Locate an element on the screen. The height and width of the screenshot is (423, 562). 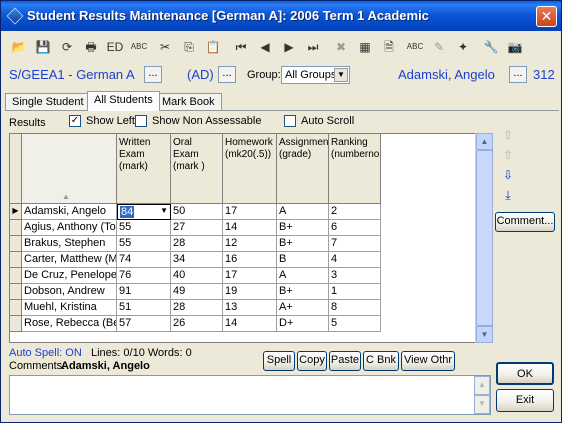
show-left-checkbox: ✓ is located at coordinates (75, 121).